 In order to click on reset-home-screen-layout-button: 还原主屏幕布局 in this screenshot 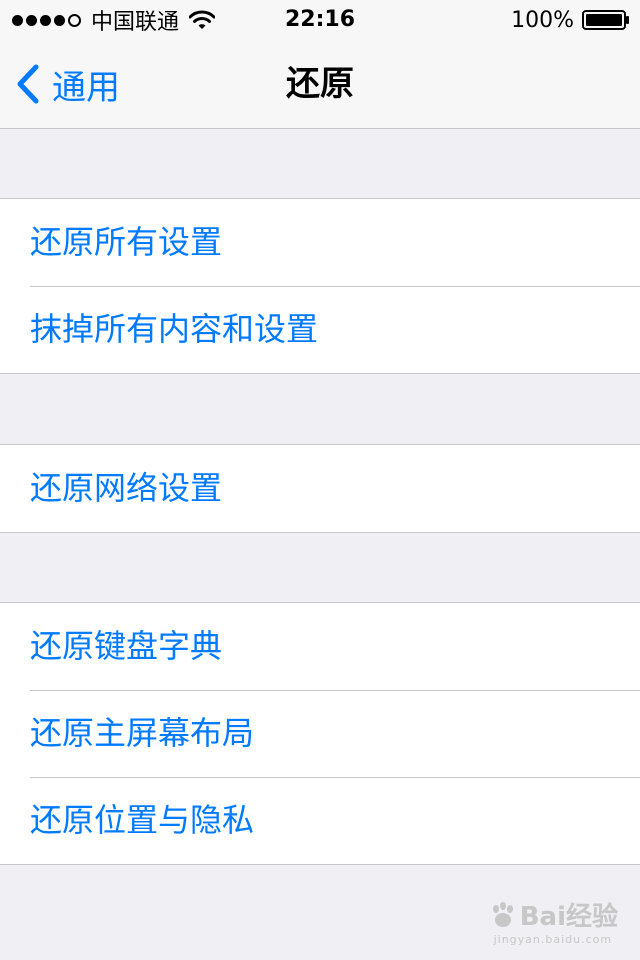, I will do `click(320, 733)`.